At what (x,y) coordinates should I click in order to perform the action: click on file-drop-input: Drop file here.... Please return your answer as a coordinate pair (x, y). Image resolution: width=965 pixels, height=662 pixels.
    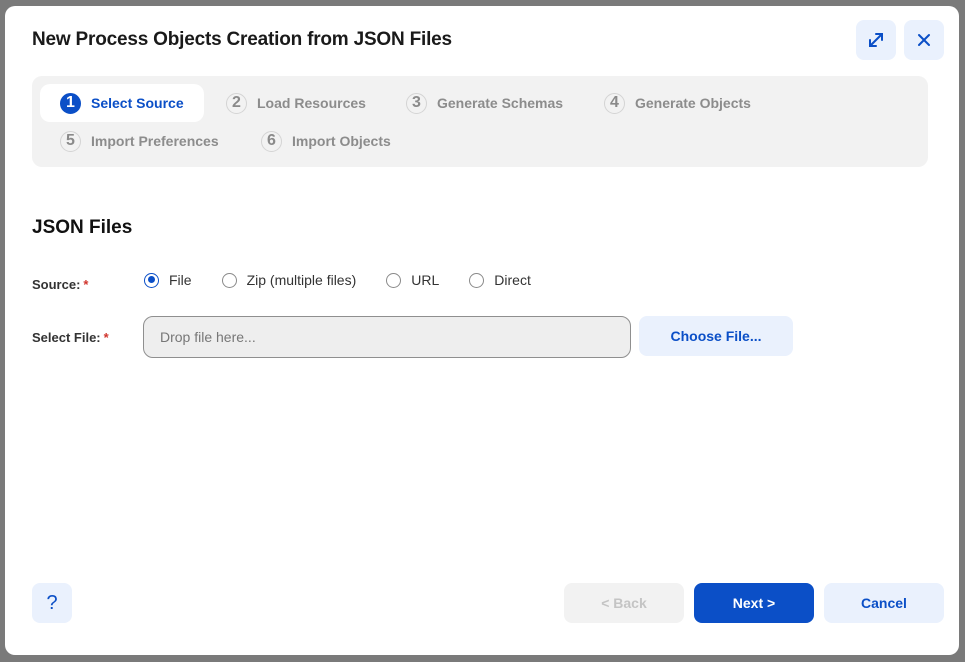
    Looking at the image, I should click on (387, 337).